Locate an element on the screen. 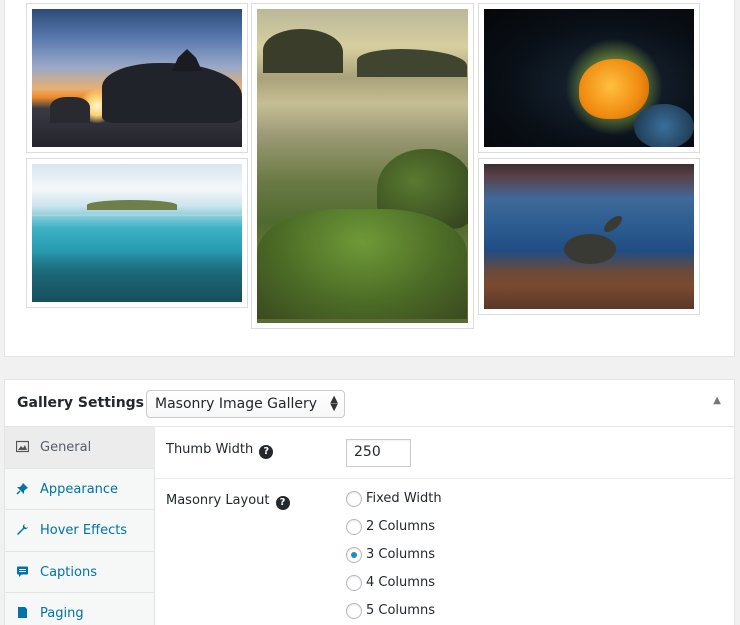 This screenshot has width=740, height=625. tab-general: General is located at coordinates (80, 448).